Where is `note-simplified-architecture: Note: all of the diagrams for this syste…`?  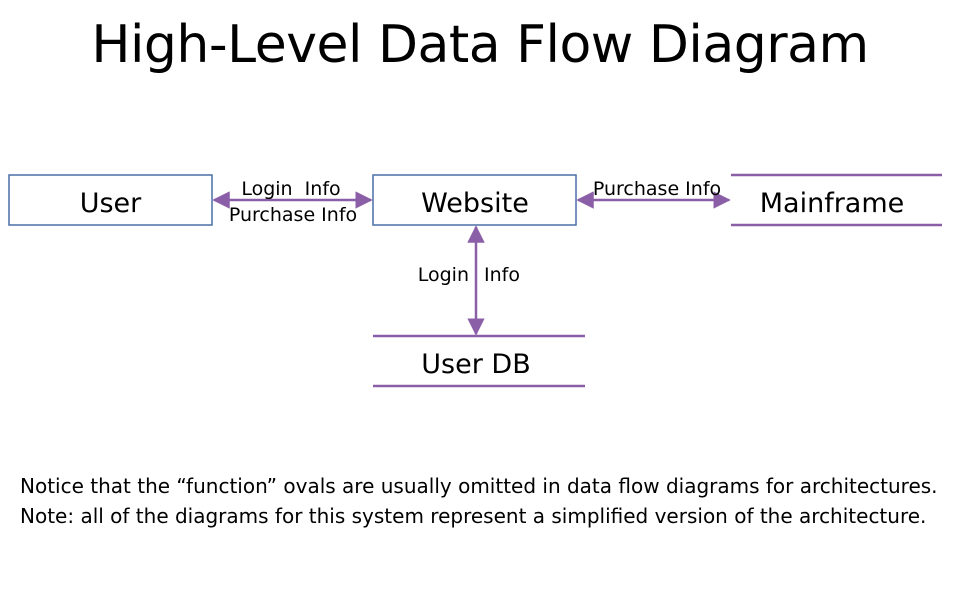 note-simplified-architecture: Note: all of the diagrams for this syste… is located at coordinates (473, 516).